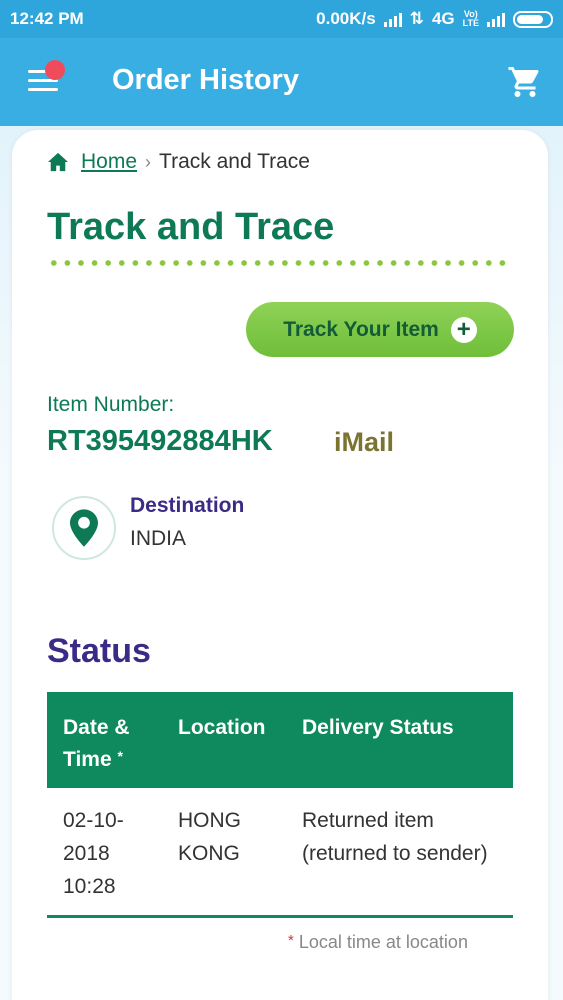 The image size is (563, 1000). What do you see at coordinates (291, 940) in the screenshot?
I see `footnote-star: *` at bounding box center [291, 940].